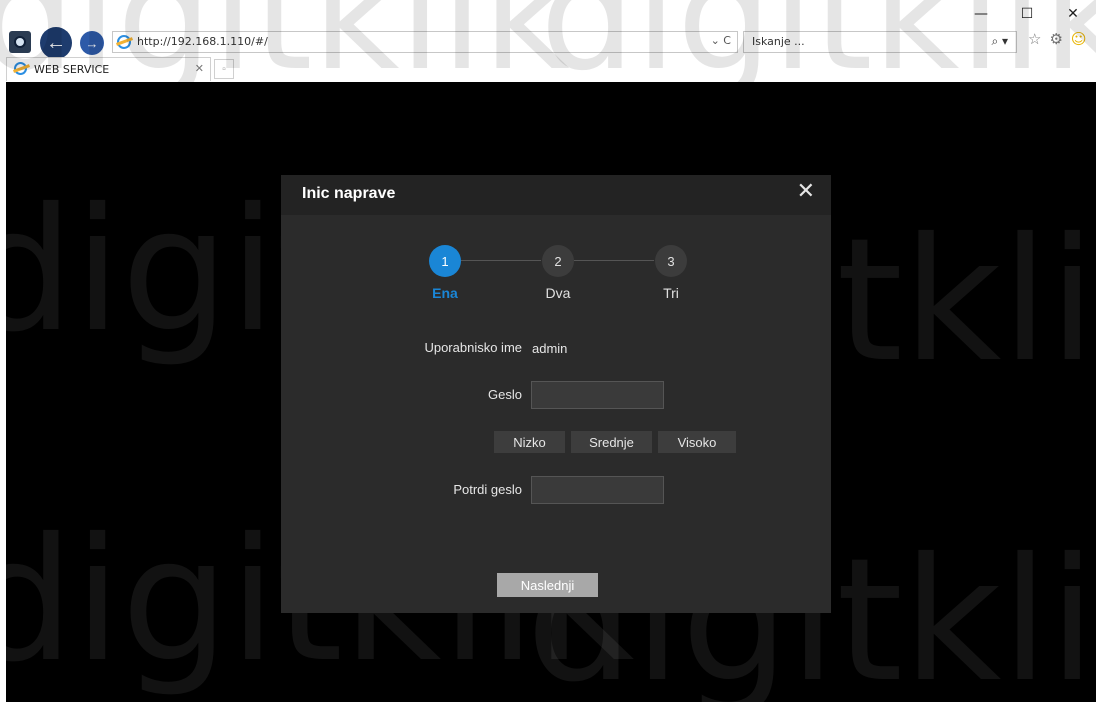 Image resolution: width=1096 pixels, height=702 pixels. I want to click on app-logo-icon, so click(20, 42).